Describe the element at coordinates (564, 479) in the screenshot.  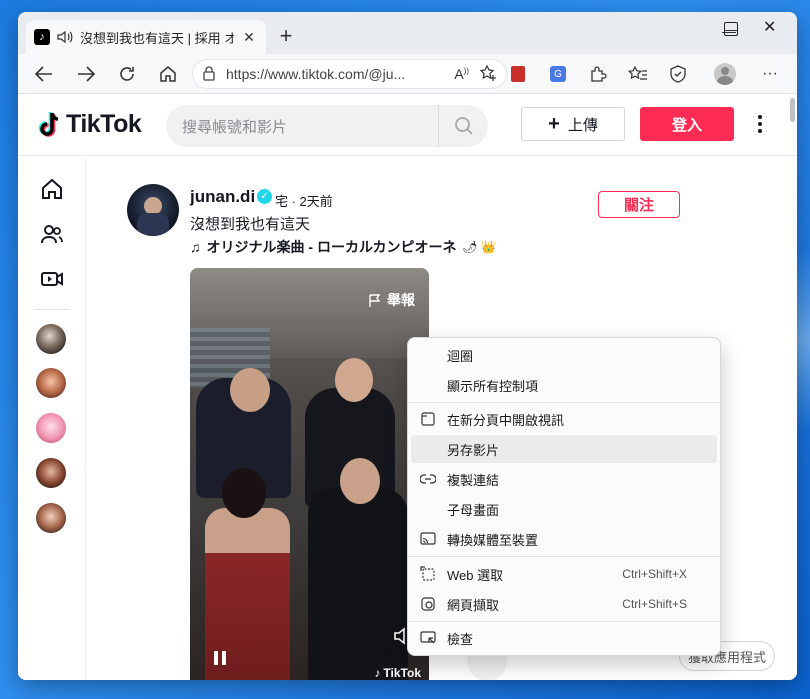
I see `menu-item-copy-link: 複製連結` at that location.